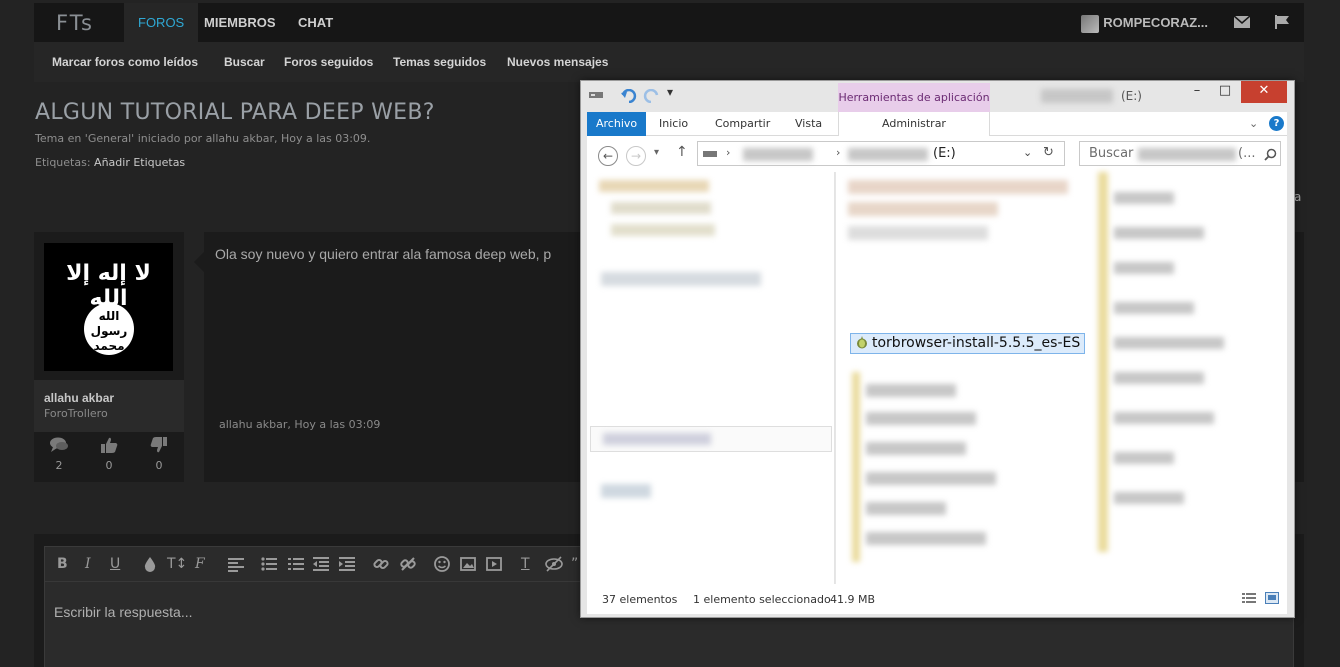  I want to click on forward-button: →, so click(636, 156).